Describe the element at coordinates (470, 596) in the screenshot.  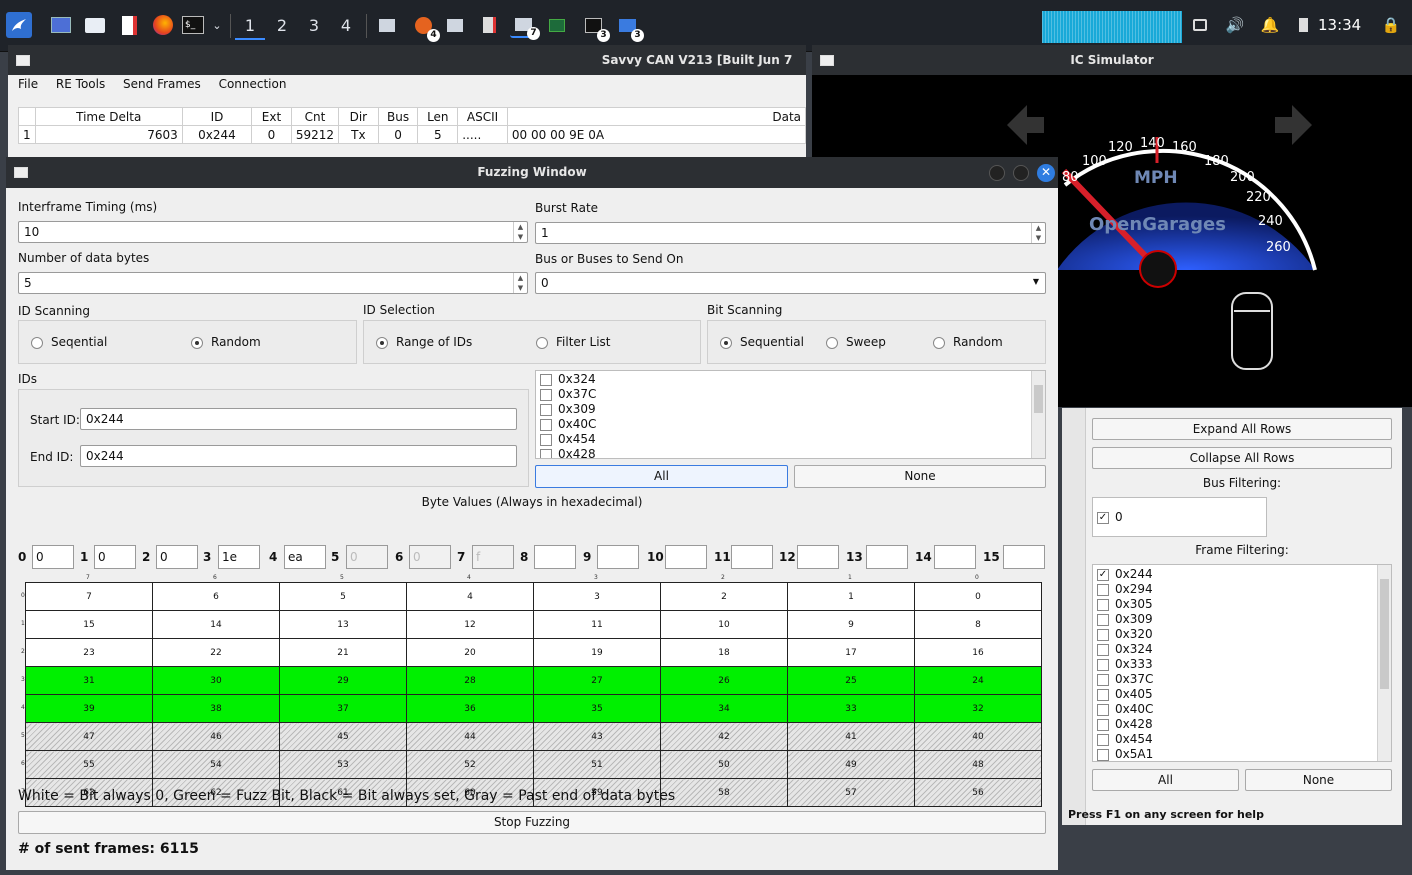
I see `bit-cell: 4` at that location.